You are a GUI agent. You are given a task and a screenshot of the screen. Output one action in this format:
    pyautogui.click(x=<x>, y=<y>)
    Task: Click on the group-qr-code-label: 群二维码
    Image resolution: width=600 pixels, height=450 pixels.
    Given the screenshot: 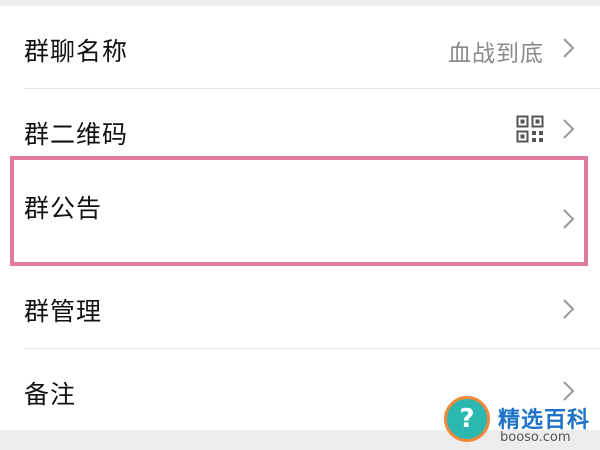 What is the action you would take?
    pyautogui.click(x=76, y=134)
    